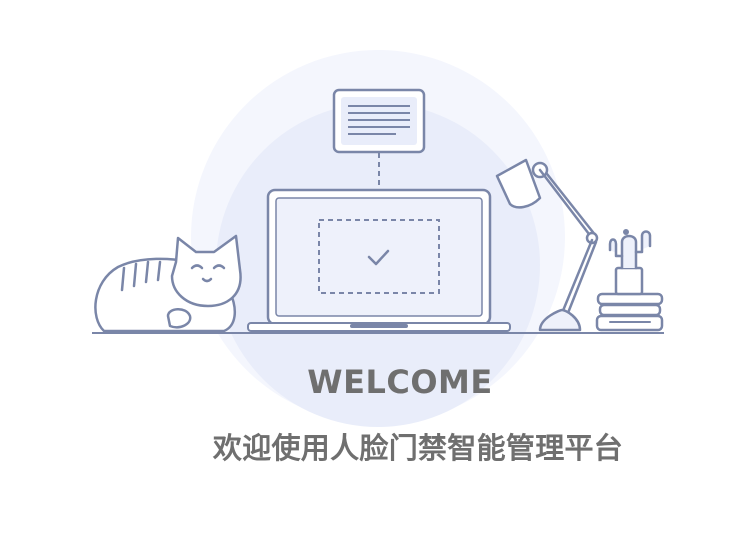  Describe the element at coordinates (379, 260) in the screenshot. I see `laptop-icon` at that location.